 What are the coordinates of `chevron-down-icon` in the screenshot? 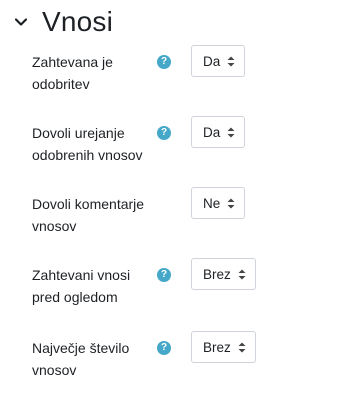 It's located at (21, 22).